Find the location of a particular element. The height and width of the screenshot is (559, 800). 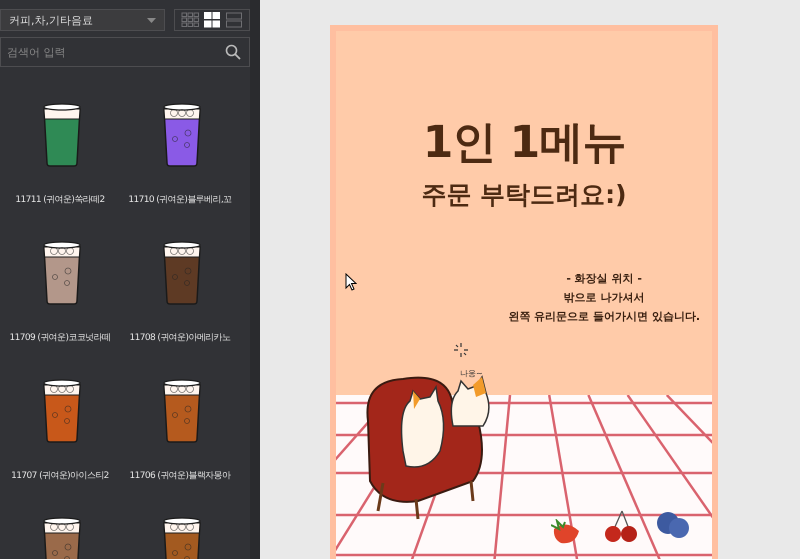

drink-item: 11706 (귀여운)블랙자몽아 is located at coordinates (180, 443).